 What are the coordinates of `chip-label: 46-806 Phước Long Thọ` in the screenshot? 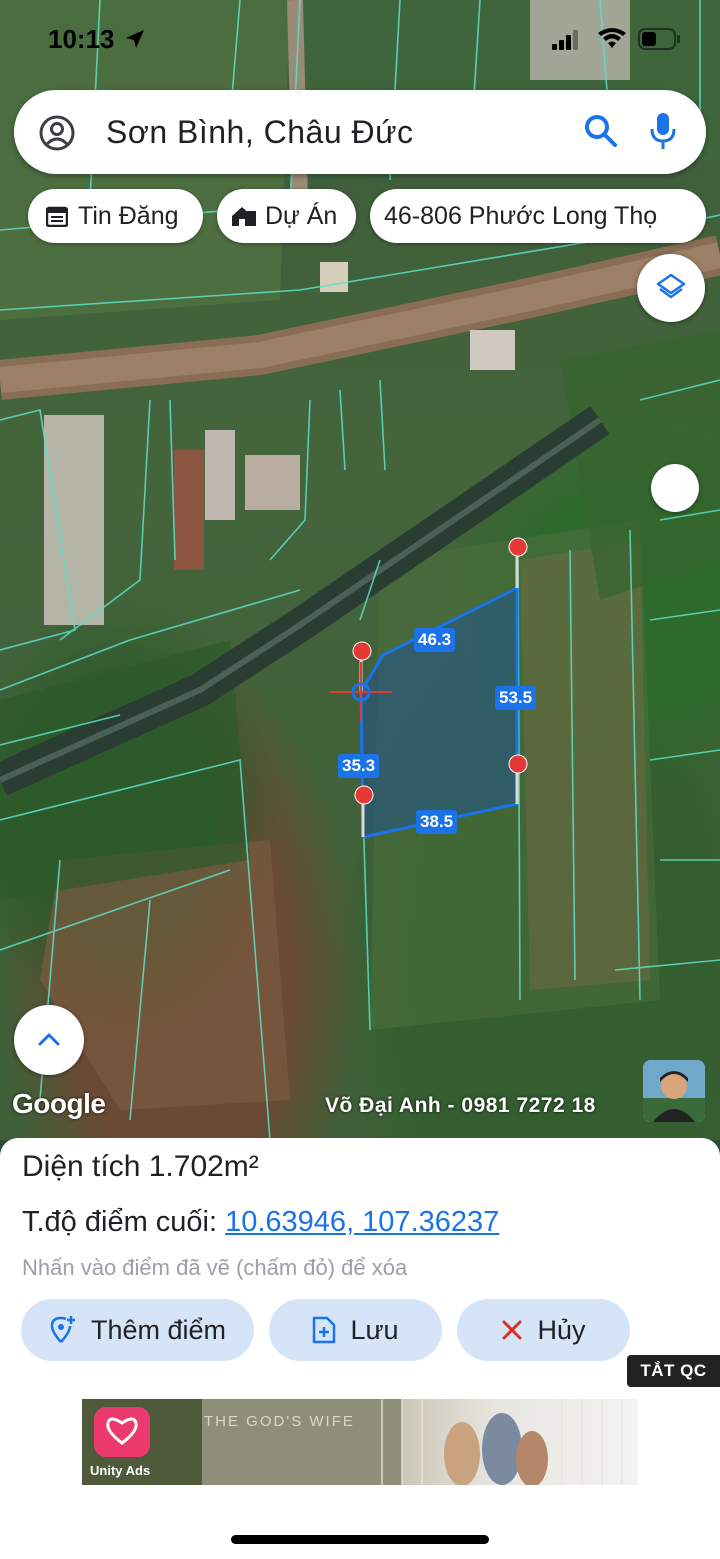 It's located at (521, 215).